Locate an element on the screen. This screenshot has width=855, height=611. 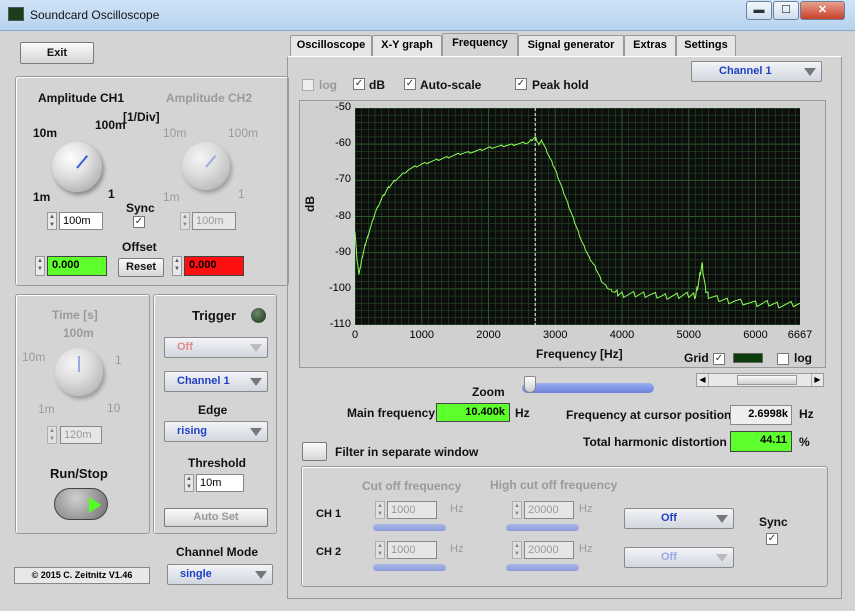
exit-button: Exit is located at coordinates (57, 53).